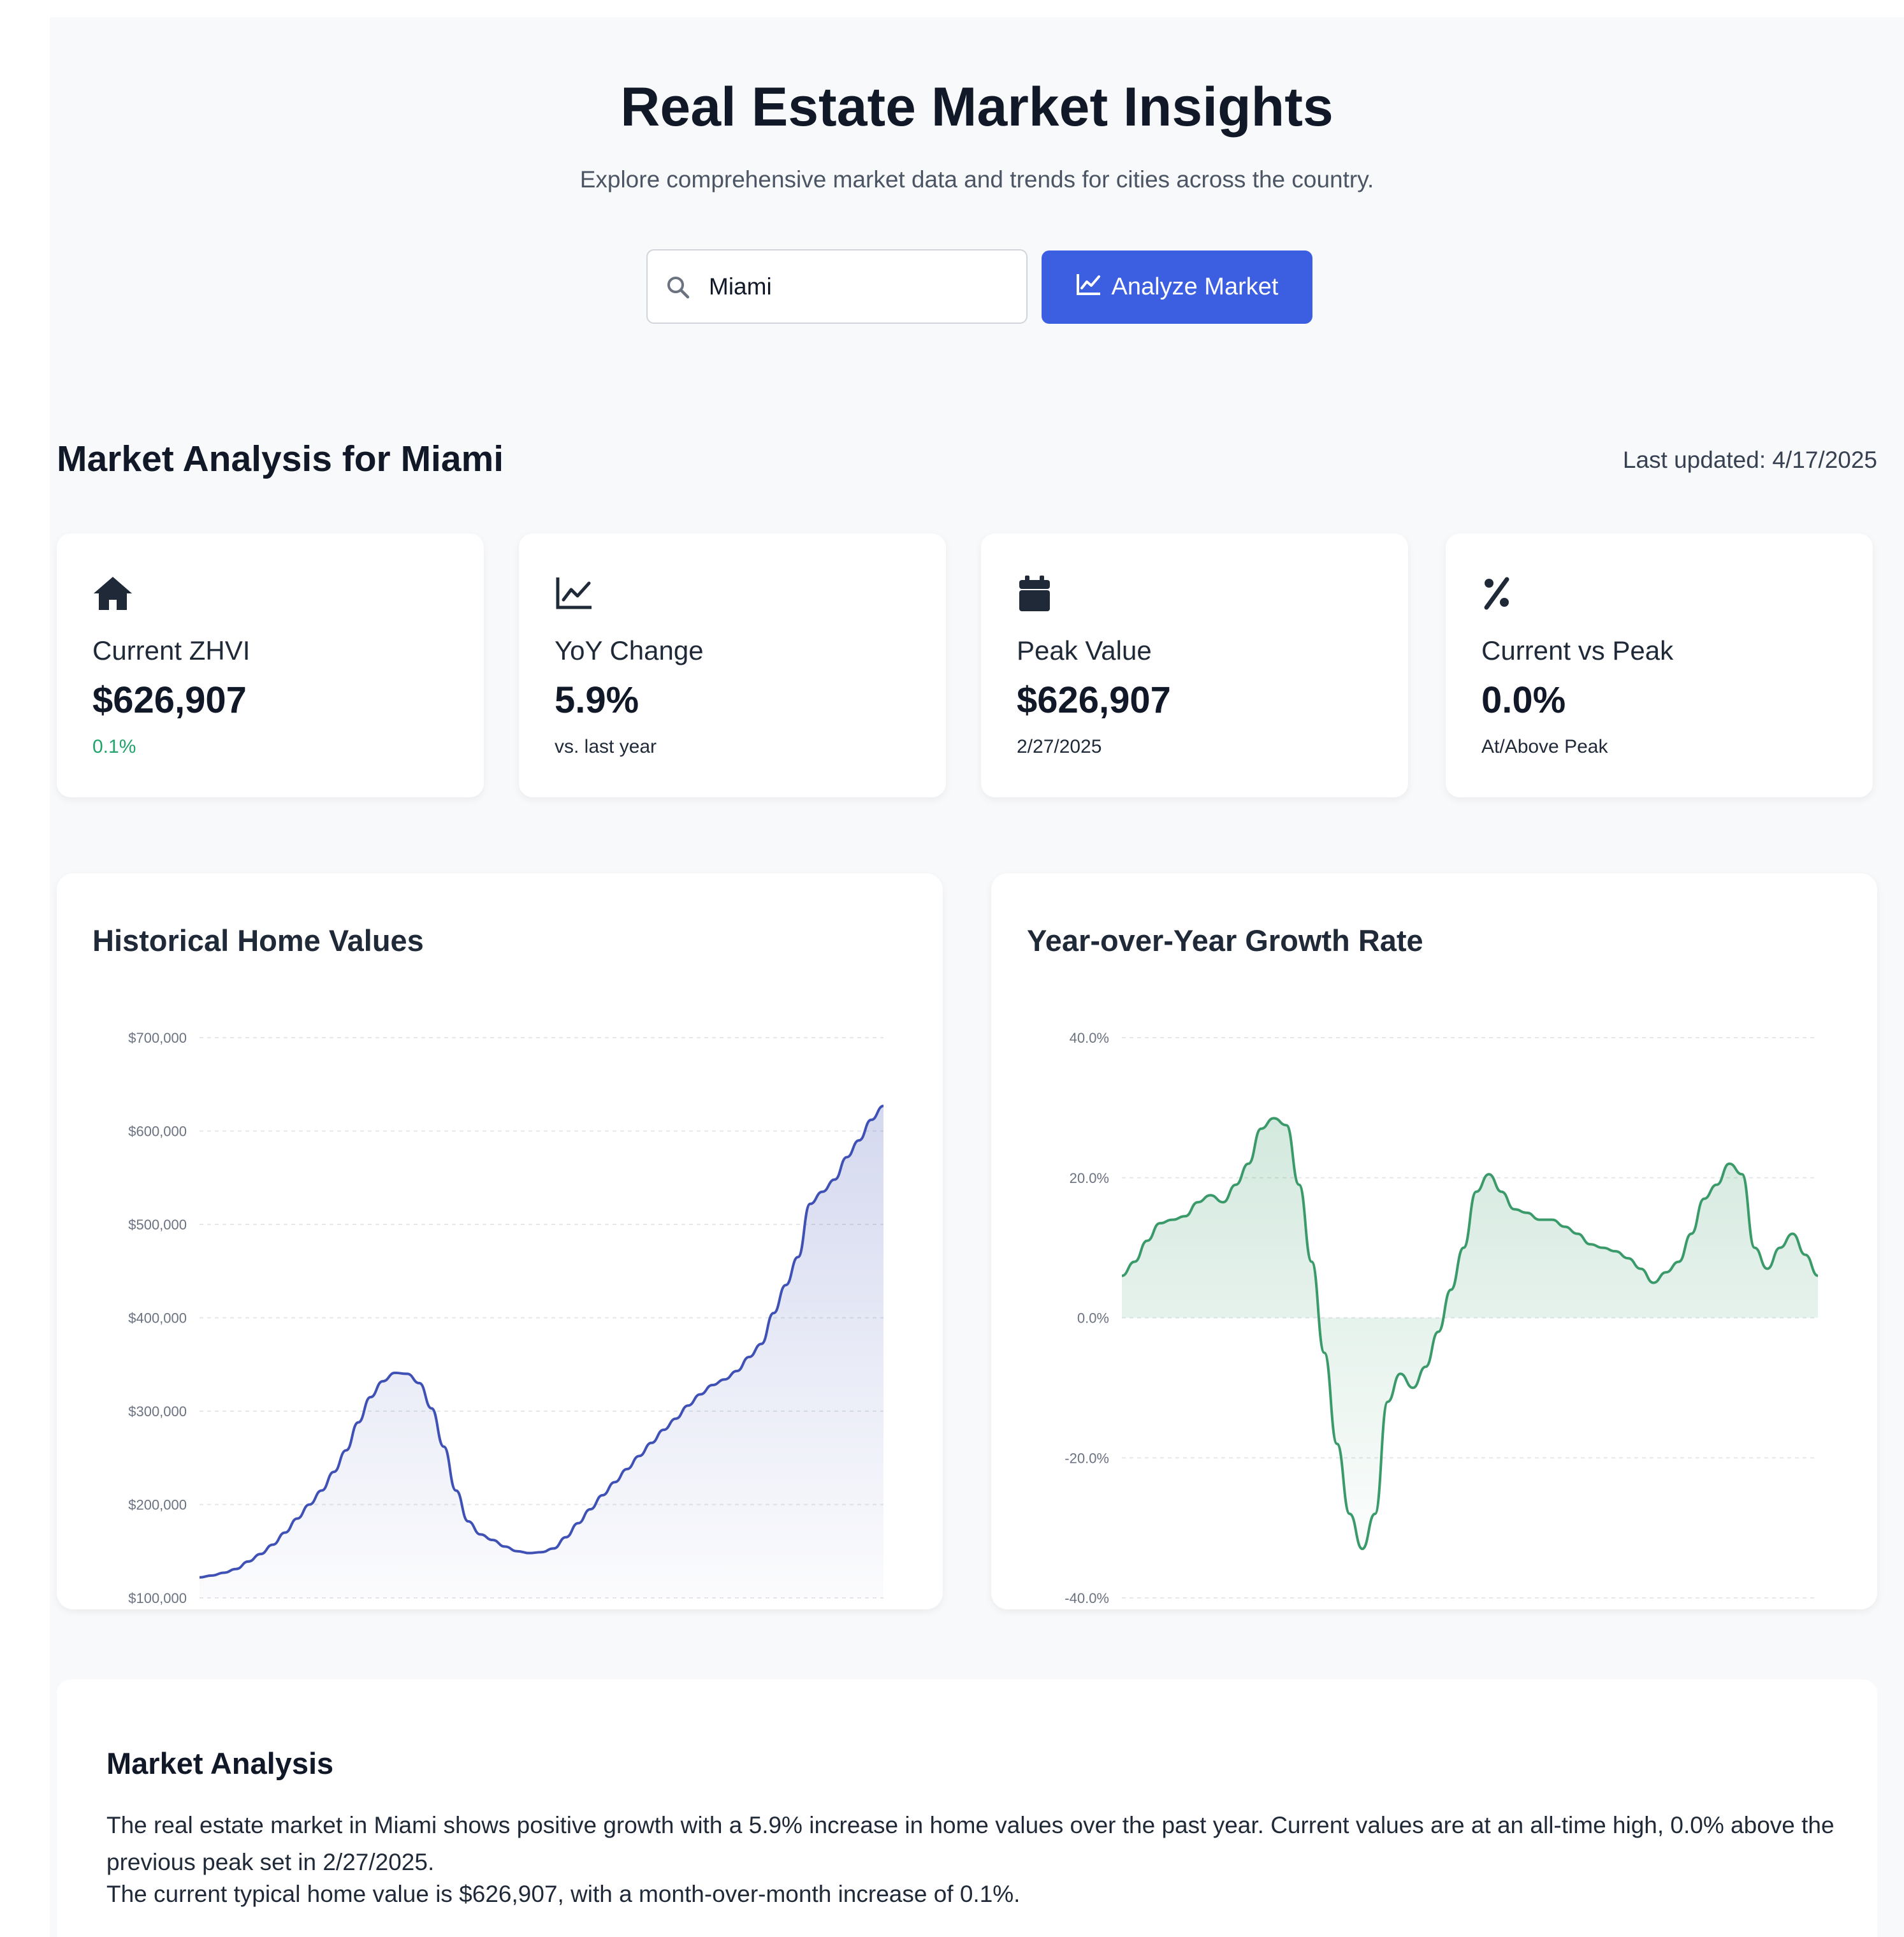  What do you see at coordinates (1501, 593) in the screenshot?
I see `percent-icon` at bounding box center [1501, 593].